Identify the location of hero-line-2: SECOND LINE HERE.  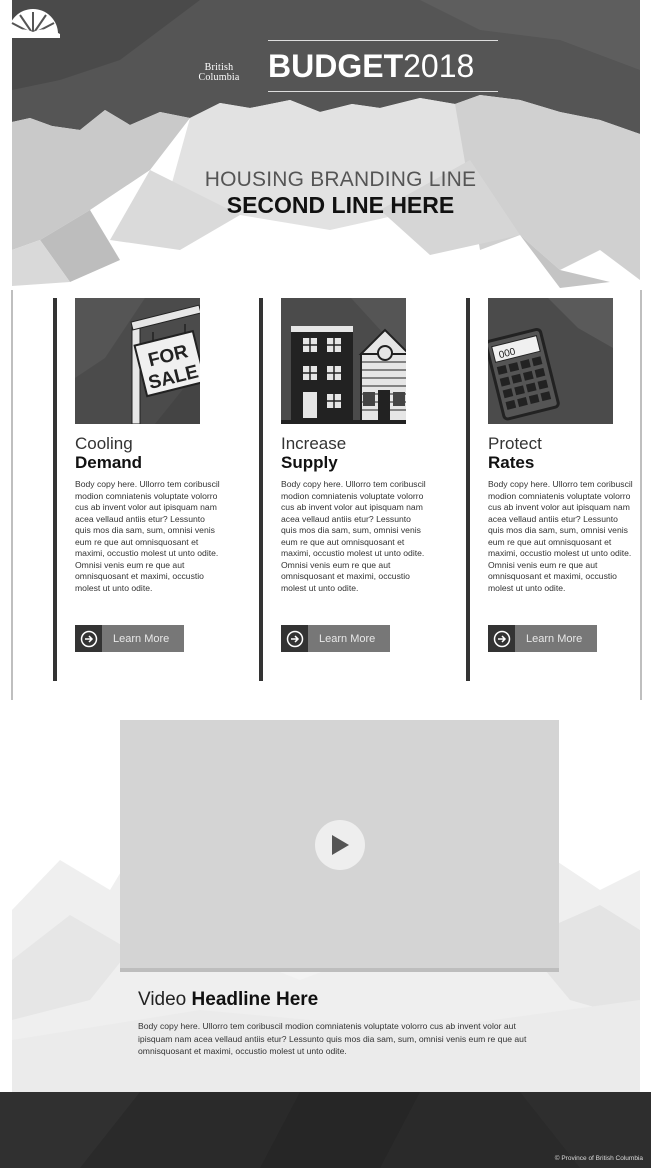
(340, 205).